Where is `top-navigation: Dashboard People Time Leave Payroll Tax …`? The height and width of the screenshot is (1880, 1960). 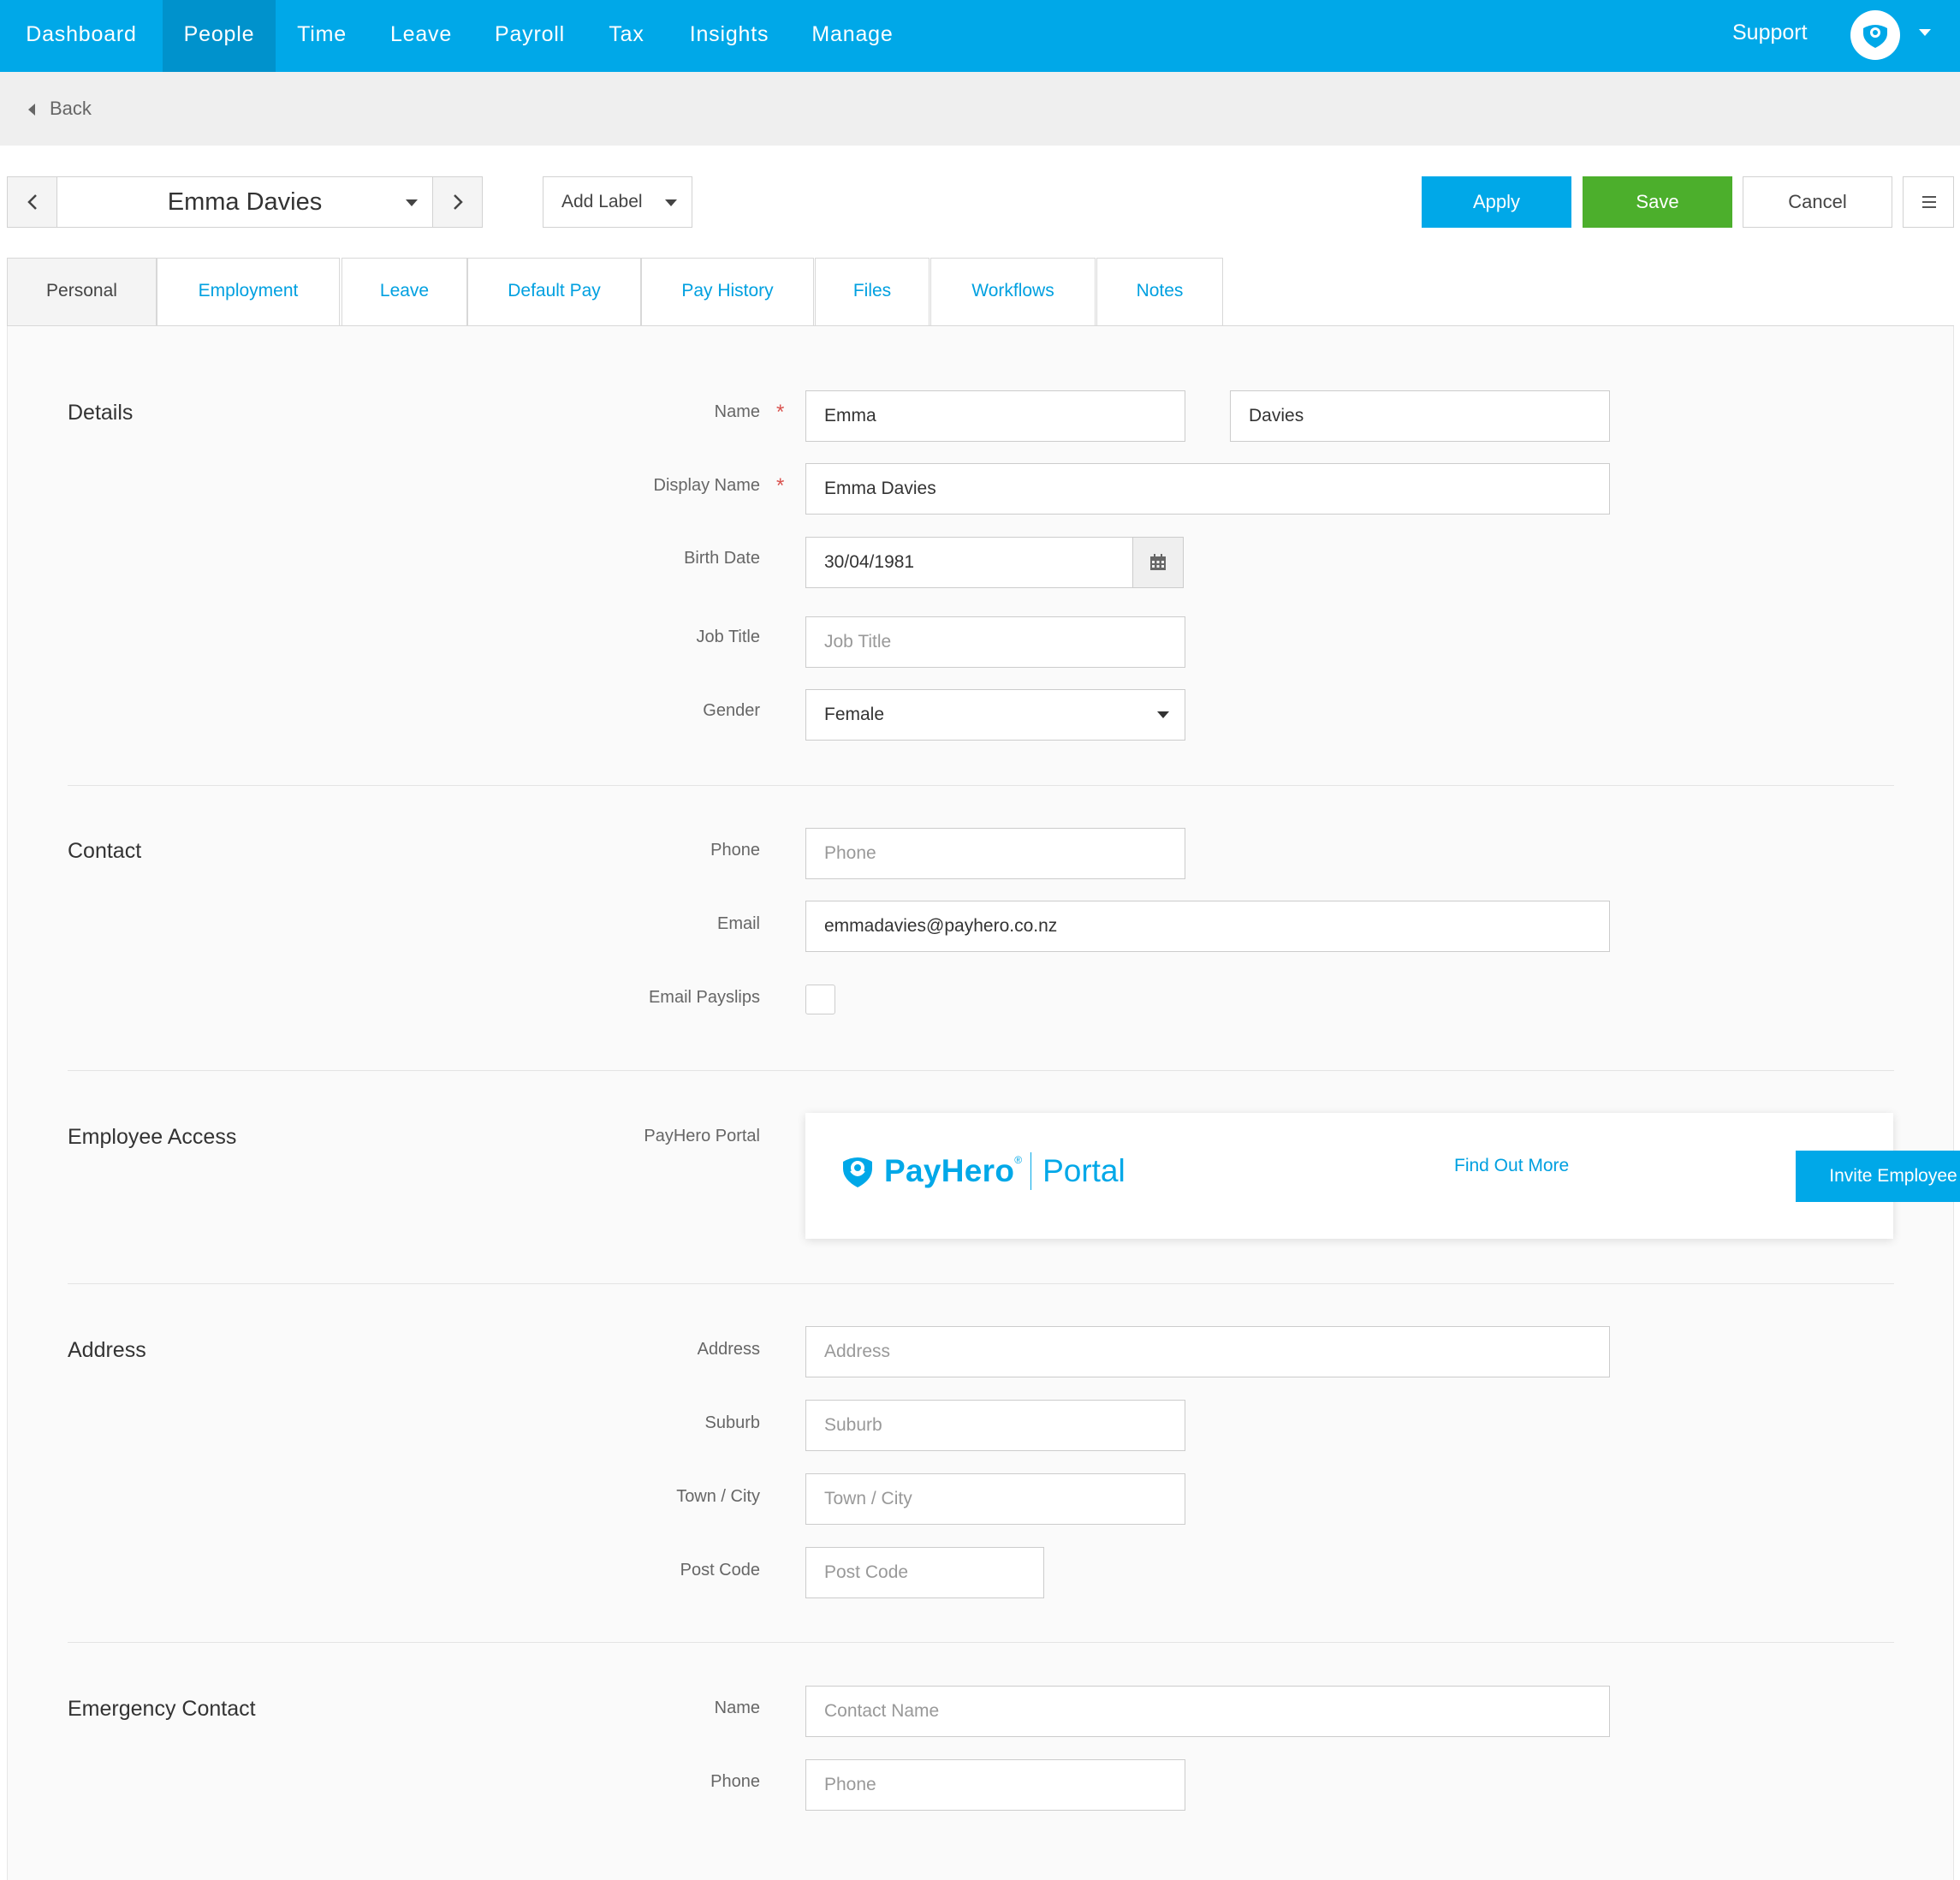 top-navigation: Dashboard People Time Leave Payroll Tax … is located at coordinates (980, 36).